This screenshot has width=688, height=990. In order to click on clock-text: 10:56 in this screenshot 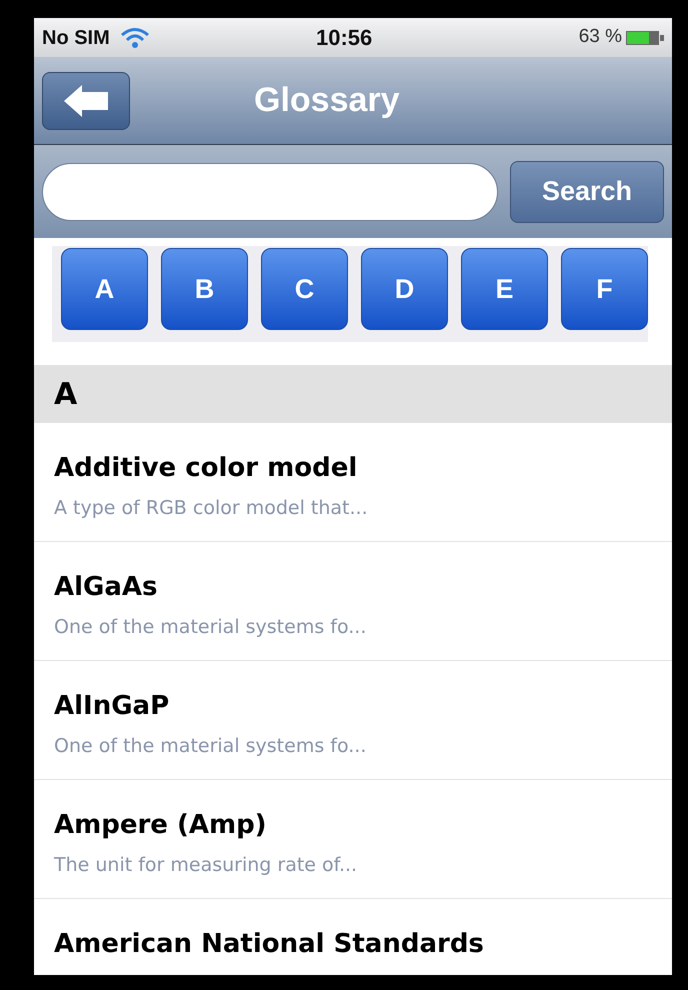, I will do `click(344, 38)`.